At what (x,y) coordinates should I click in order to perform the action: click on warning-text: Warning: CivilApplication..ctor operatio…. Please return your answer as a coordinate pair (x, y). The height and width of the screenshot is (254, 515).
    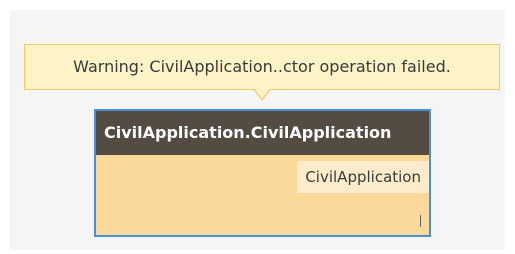
    Looking at the image, I should click on (262, 66).